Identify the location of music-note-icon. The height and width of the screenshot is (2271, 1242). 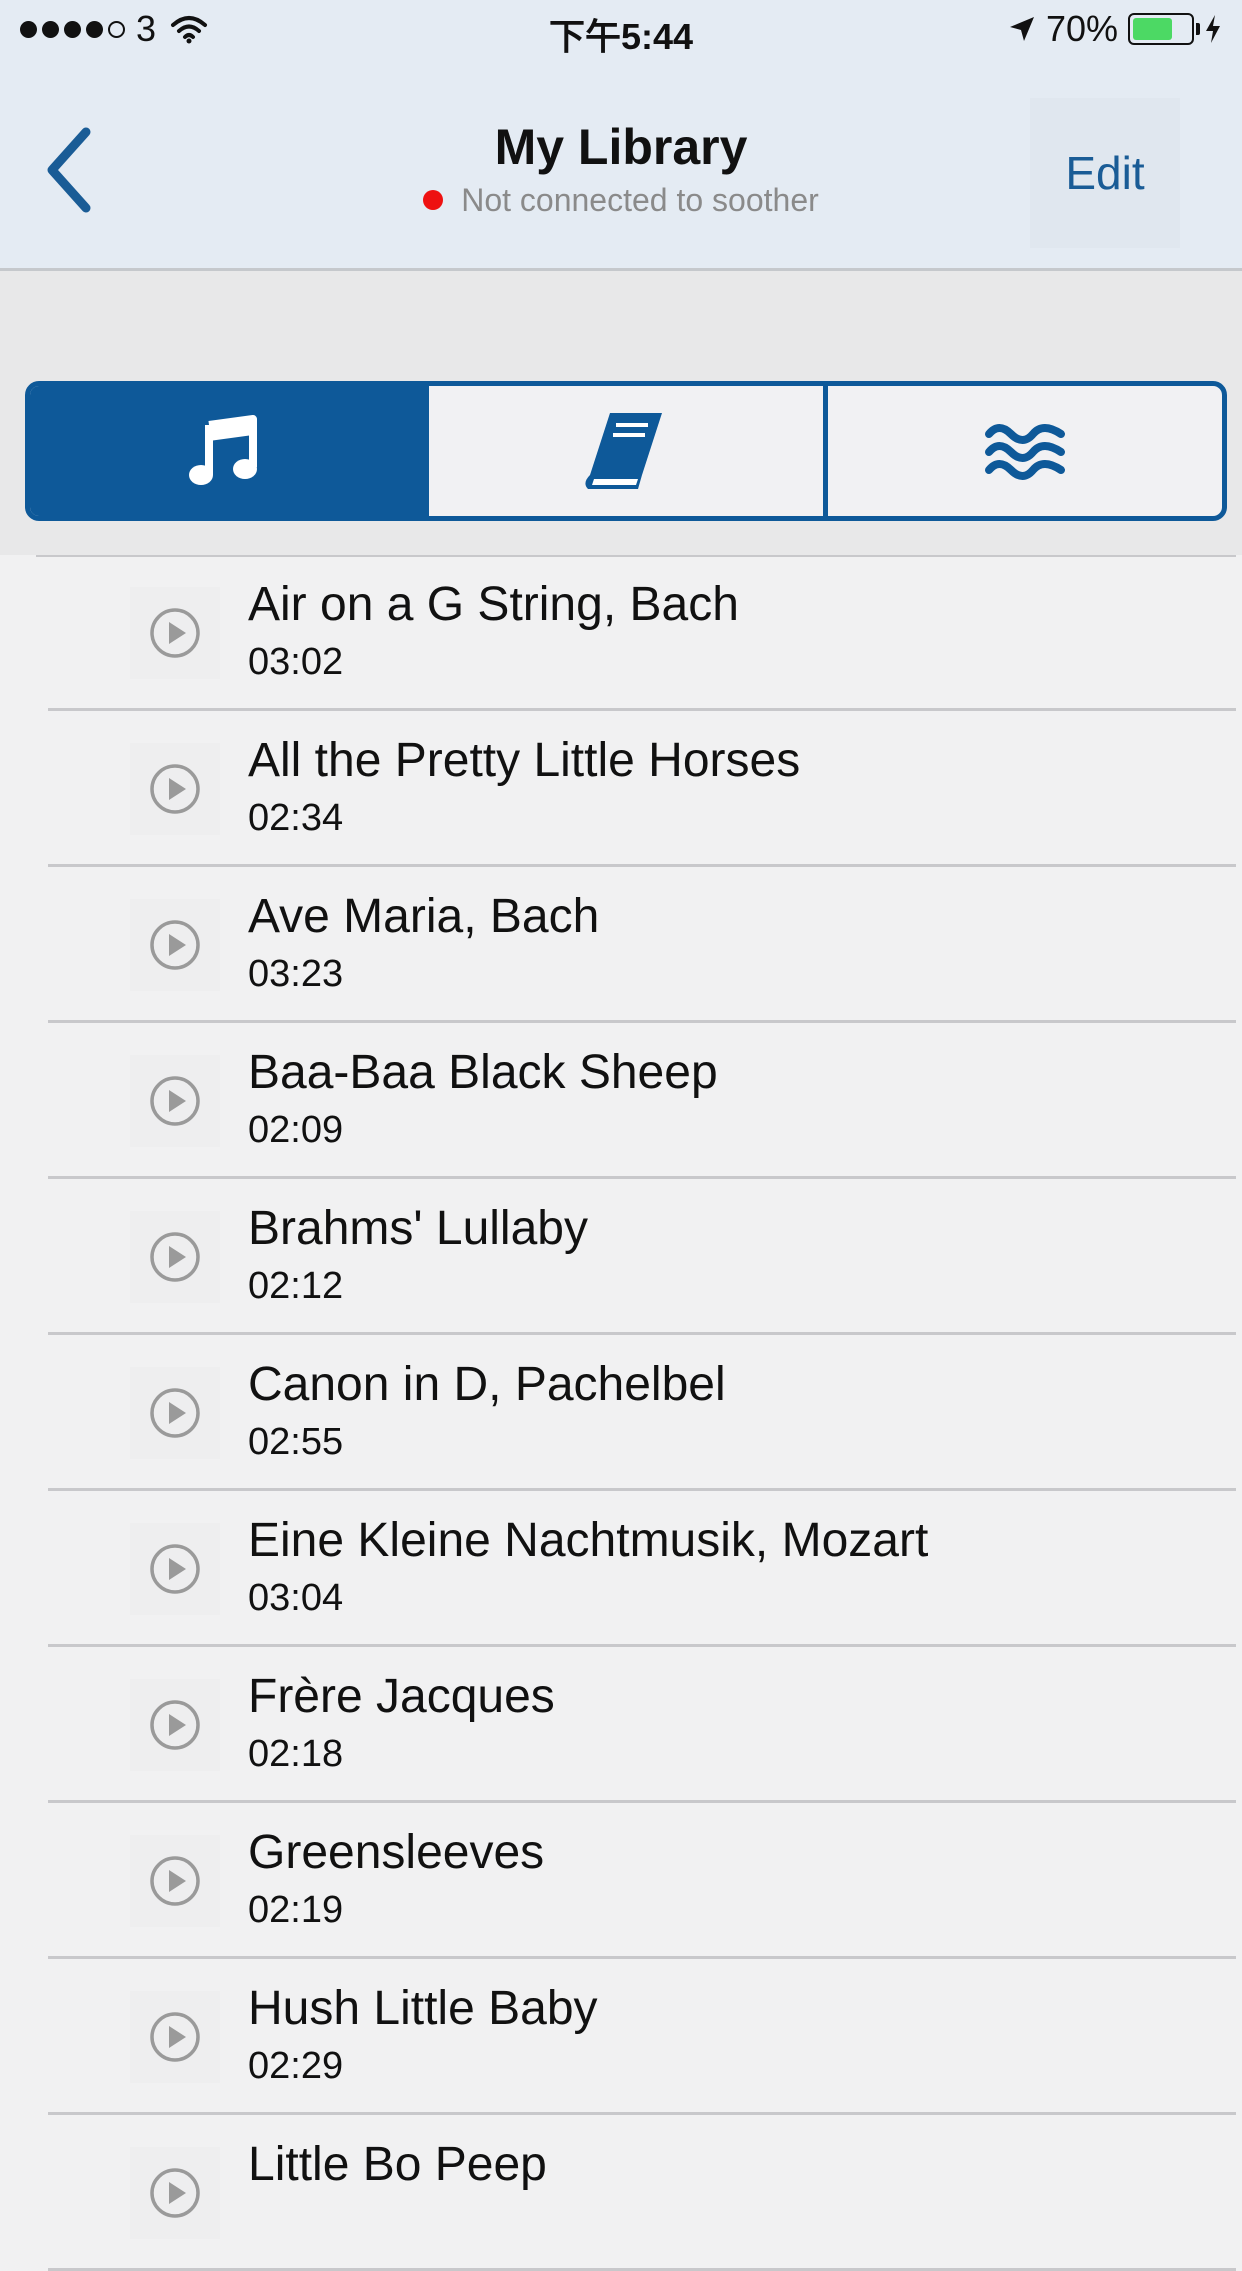
(223, 450).